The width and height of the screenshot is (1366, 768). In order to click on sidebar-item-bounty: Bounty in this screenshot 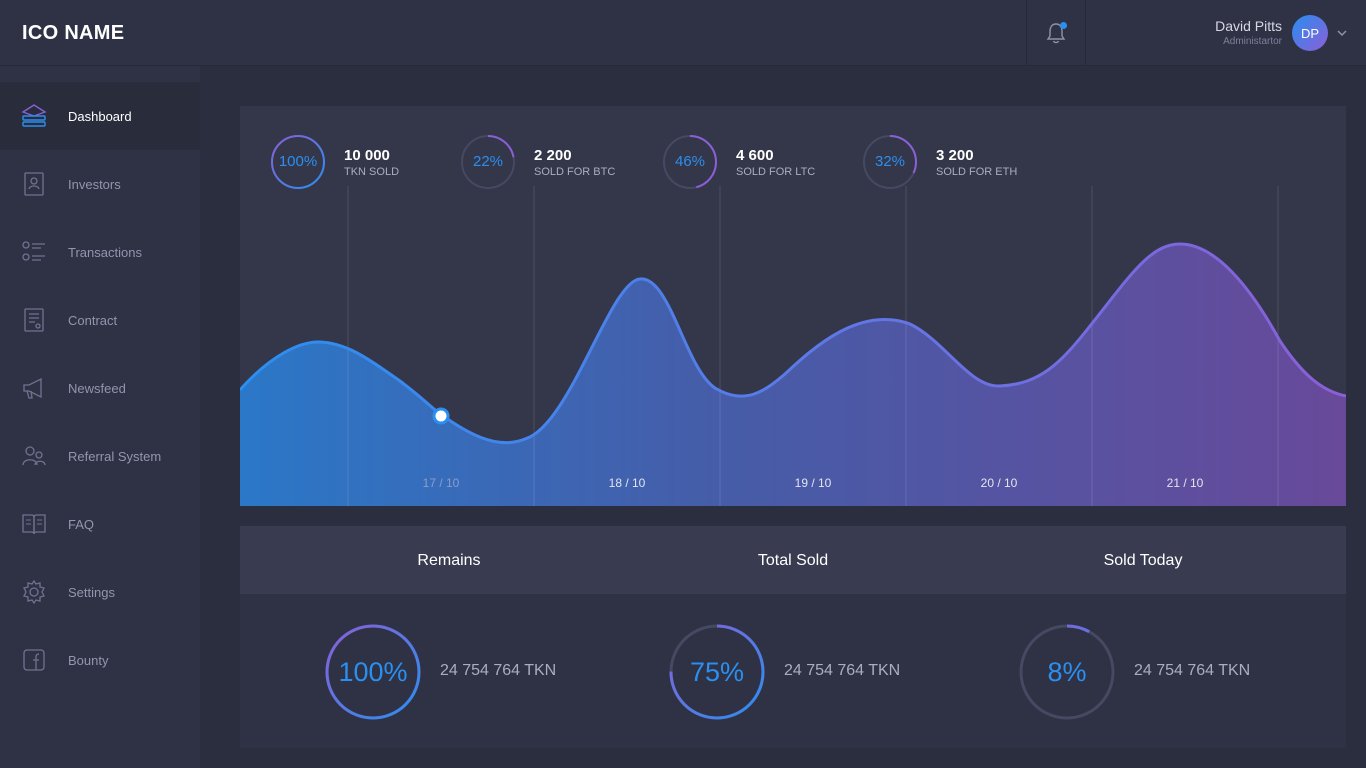, I will do `click(100, 660)`.